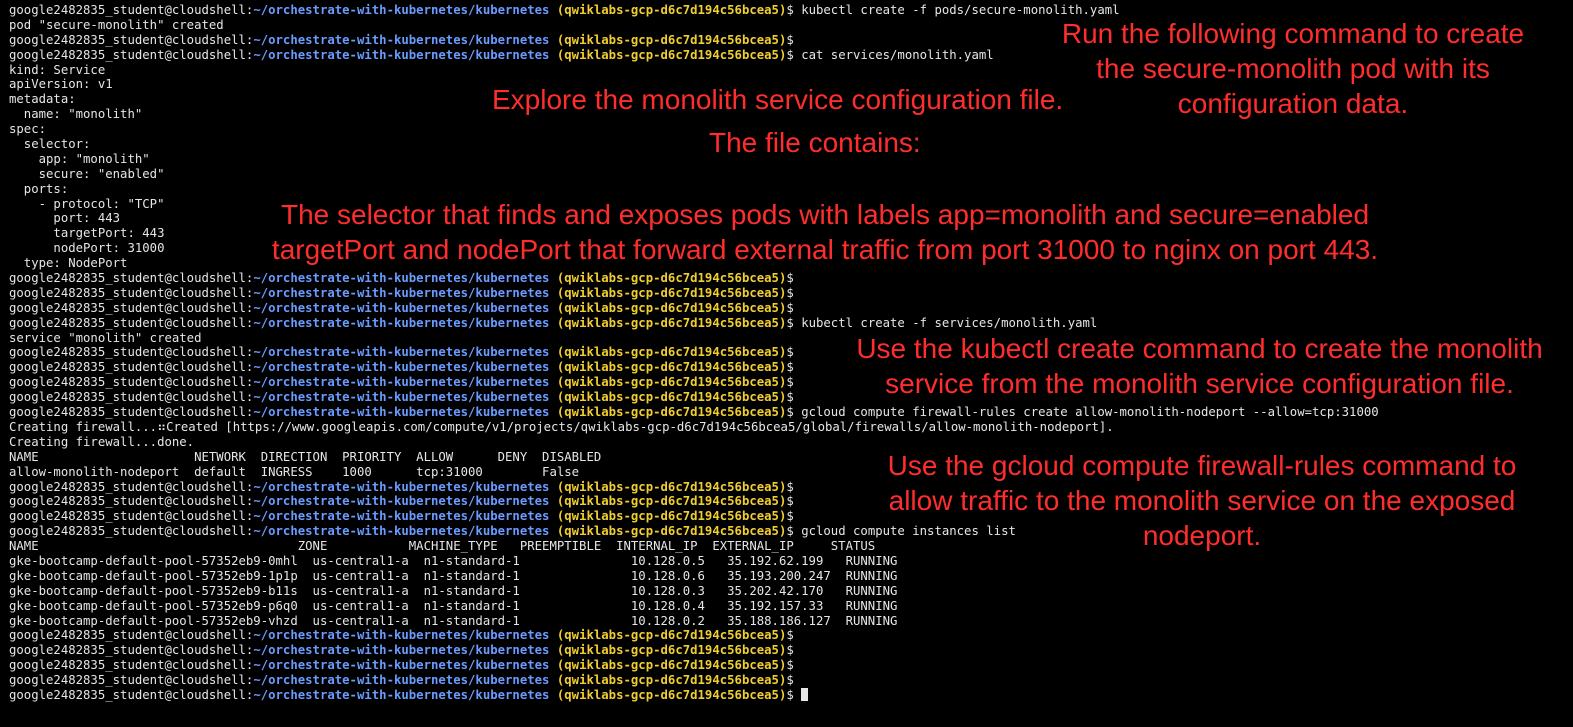  I want to click on output-text: spec:, so click(28, 129).